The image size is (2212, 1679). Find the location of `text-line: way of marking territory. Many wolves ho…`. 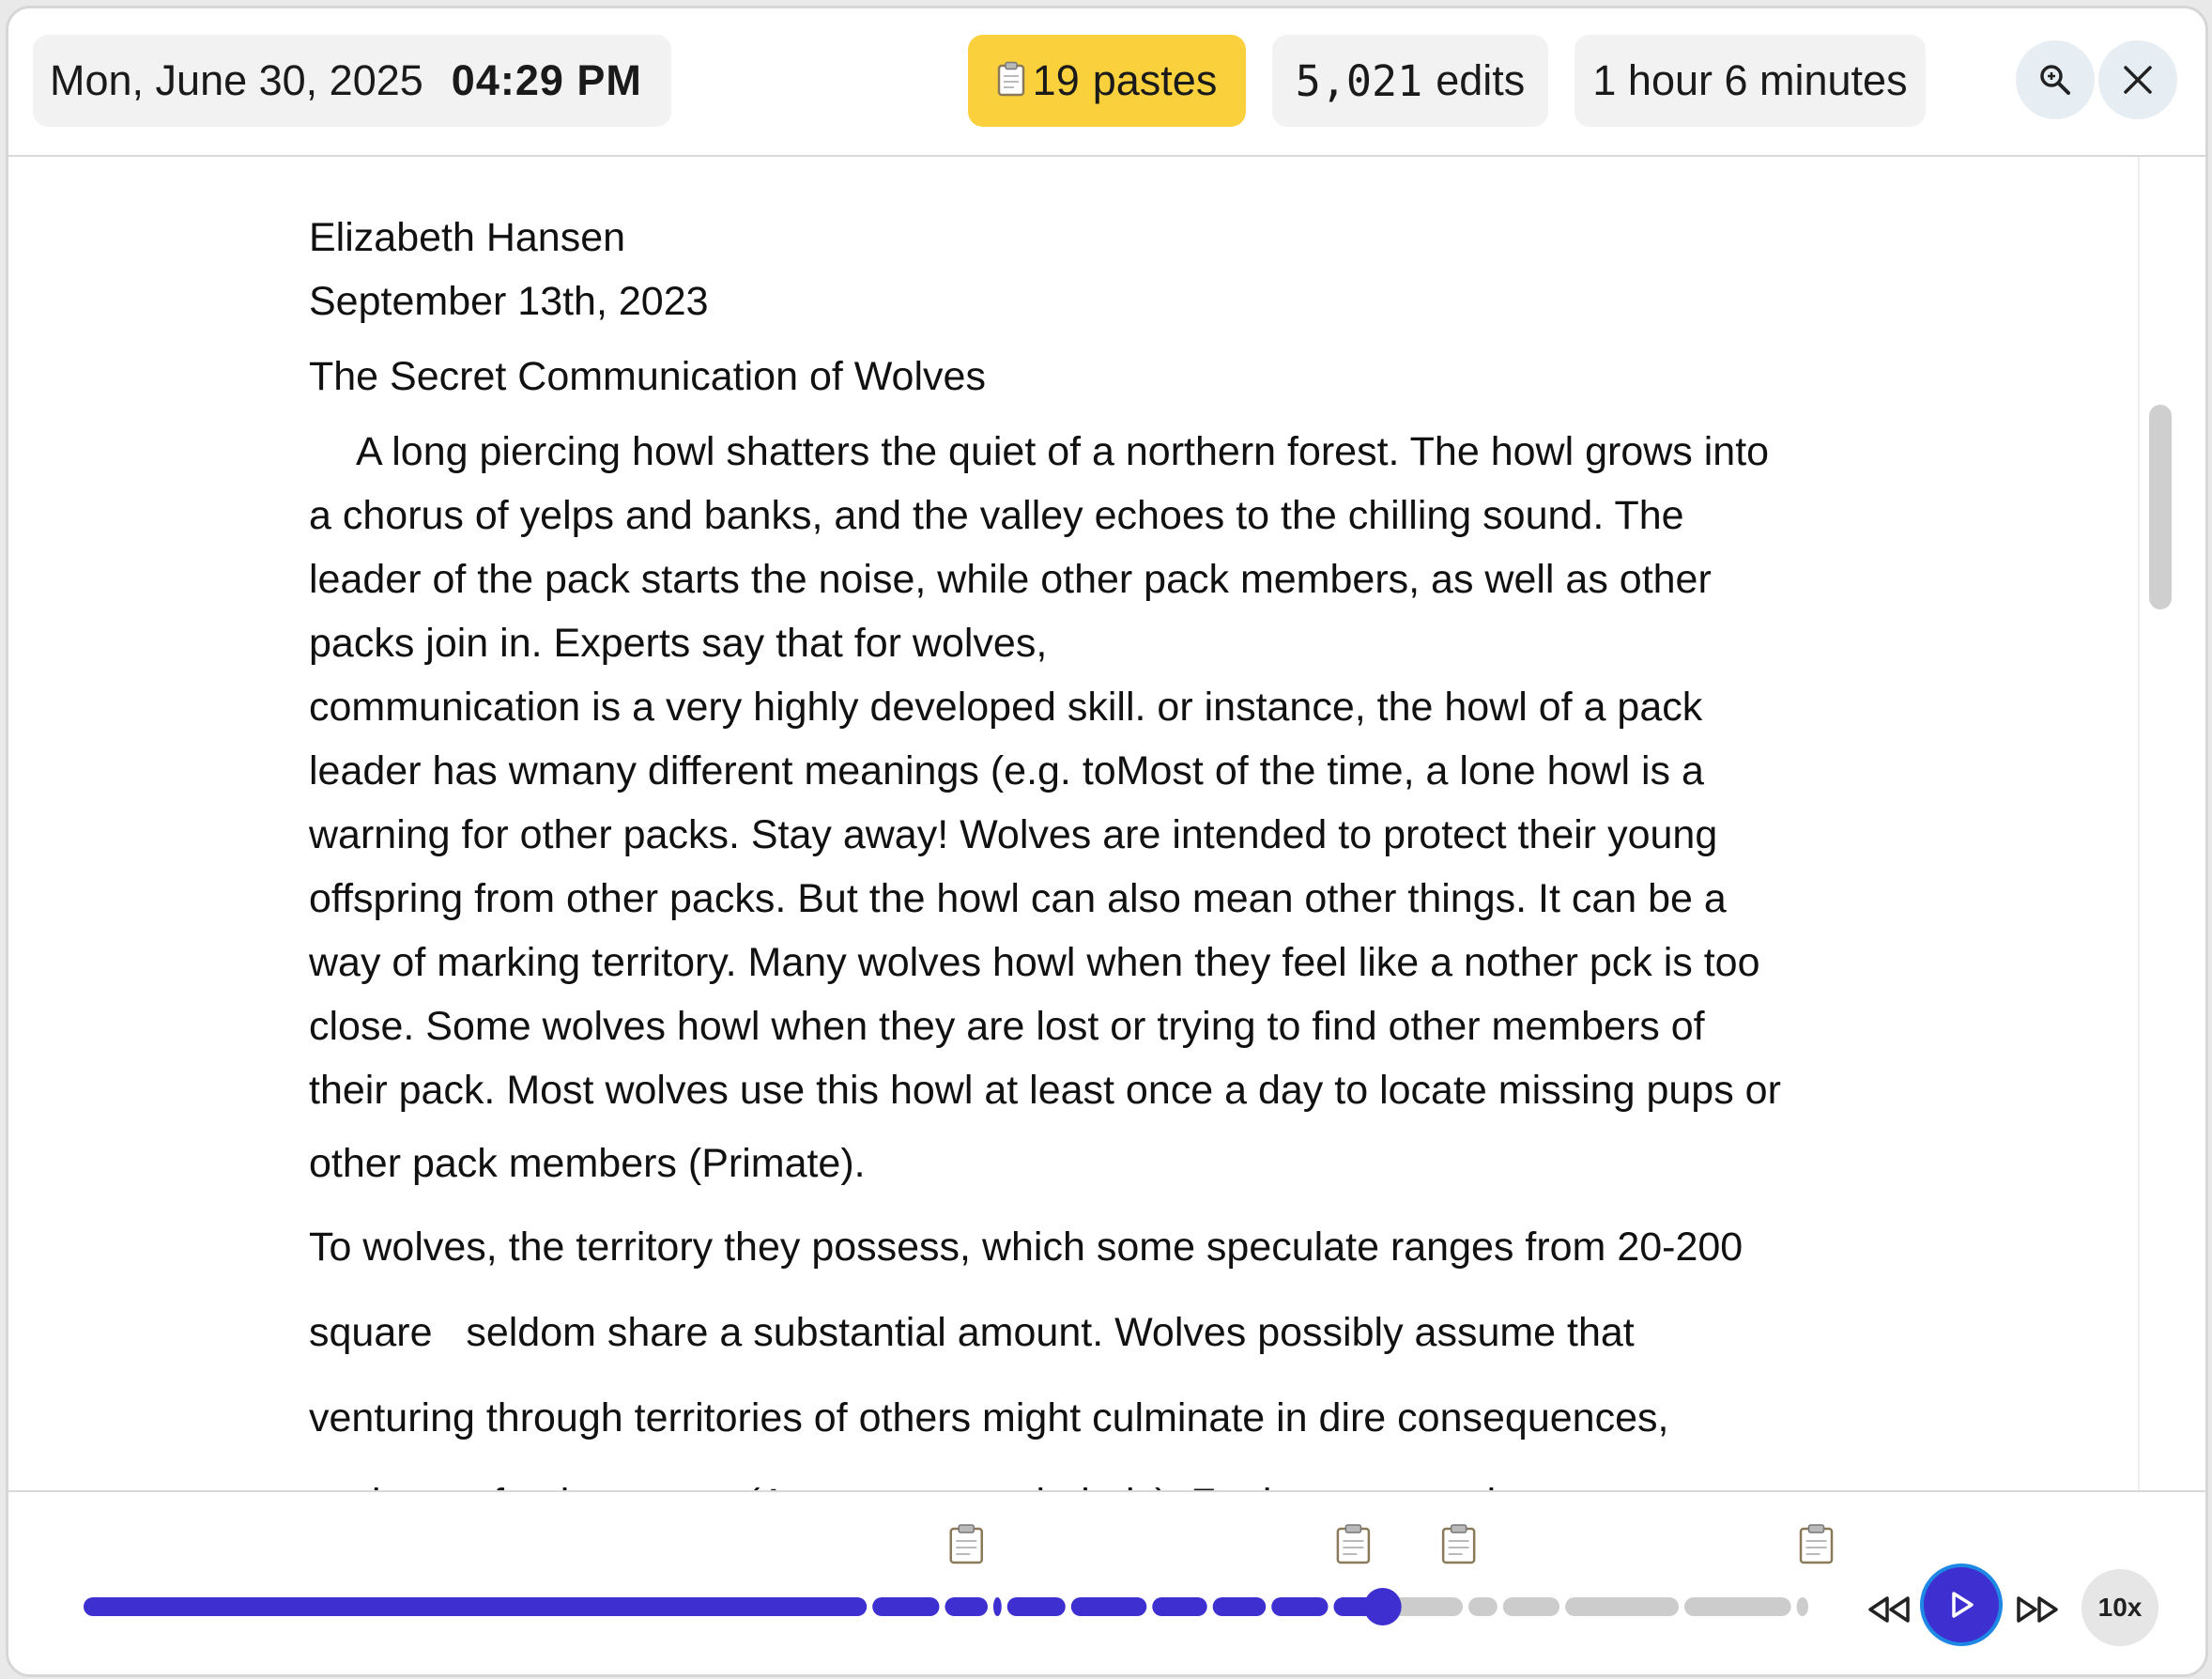

text-line: way of marking territory. Many wolves ho… is located at coordinates (1034, 962).